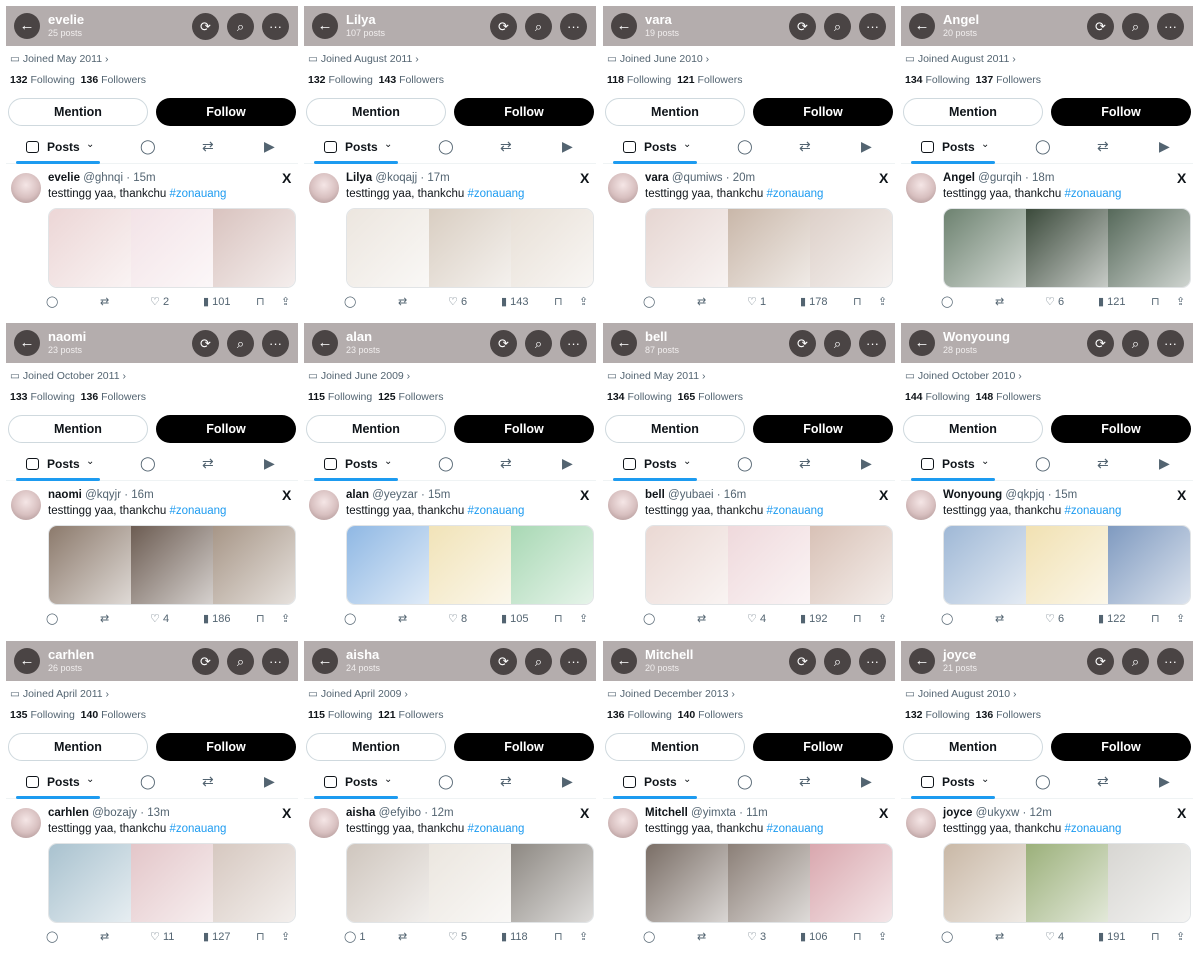  Describe the element at coordinates (756, 301) in the screenshot. I see `like-button: ♡ 1` at that location.